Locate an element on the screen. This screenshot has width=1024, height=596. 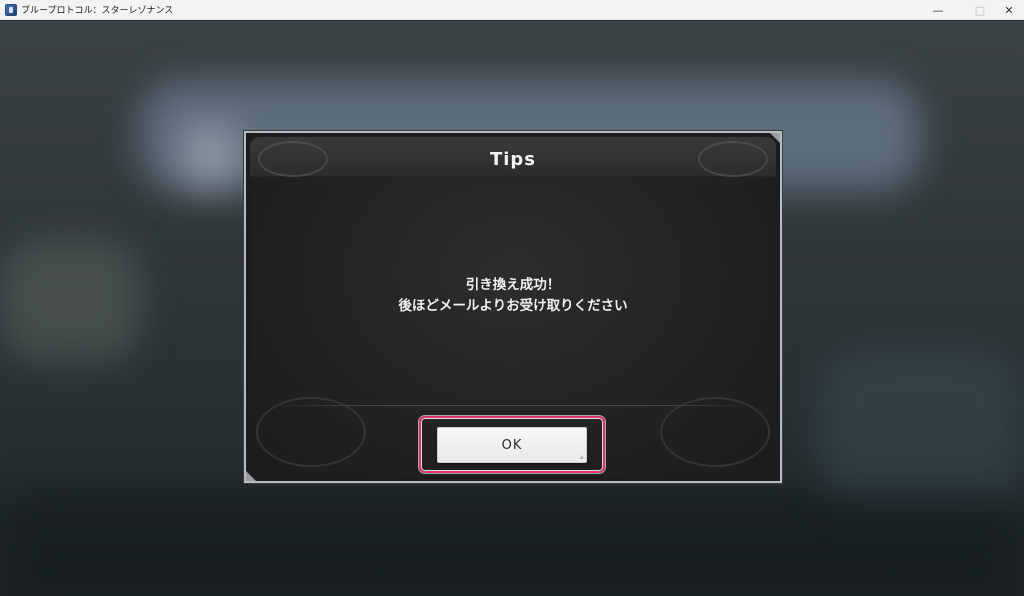
app-icon is located at coordinates (11, 10).